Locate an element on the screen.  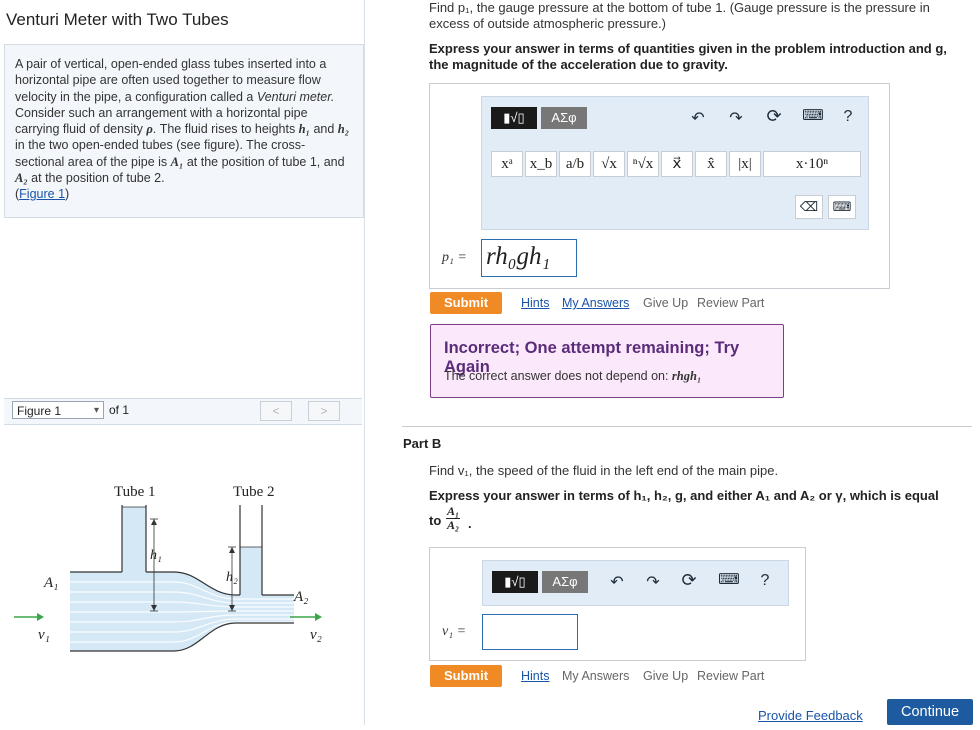
abs-button: |x| is located at coordinates (745, 164).